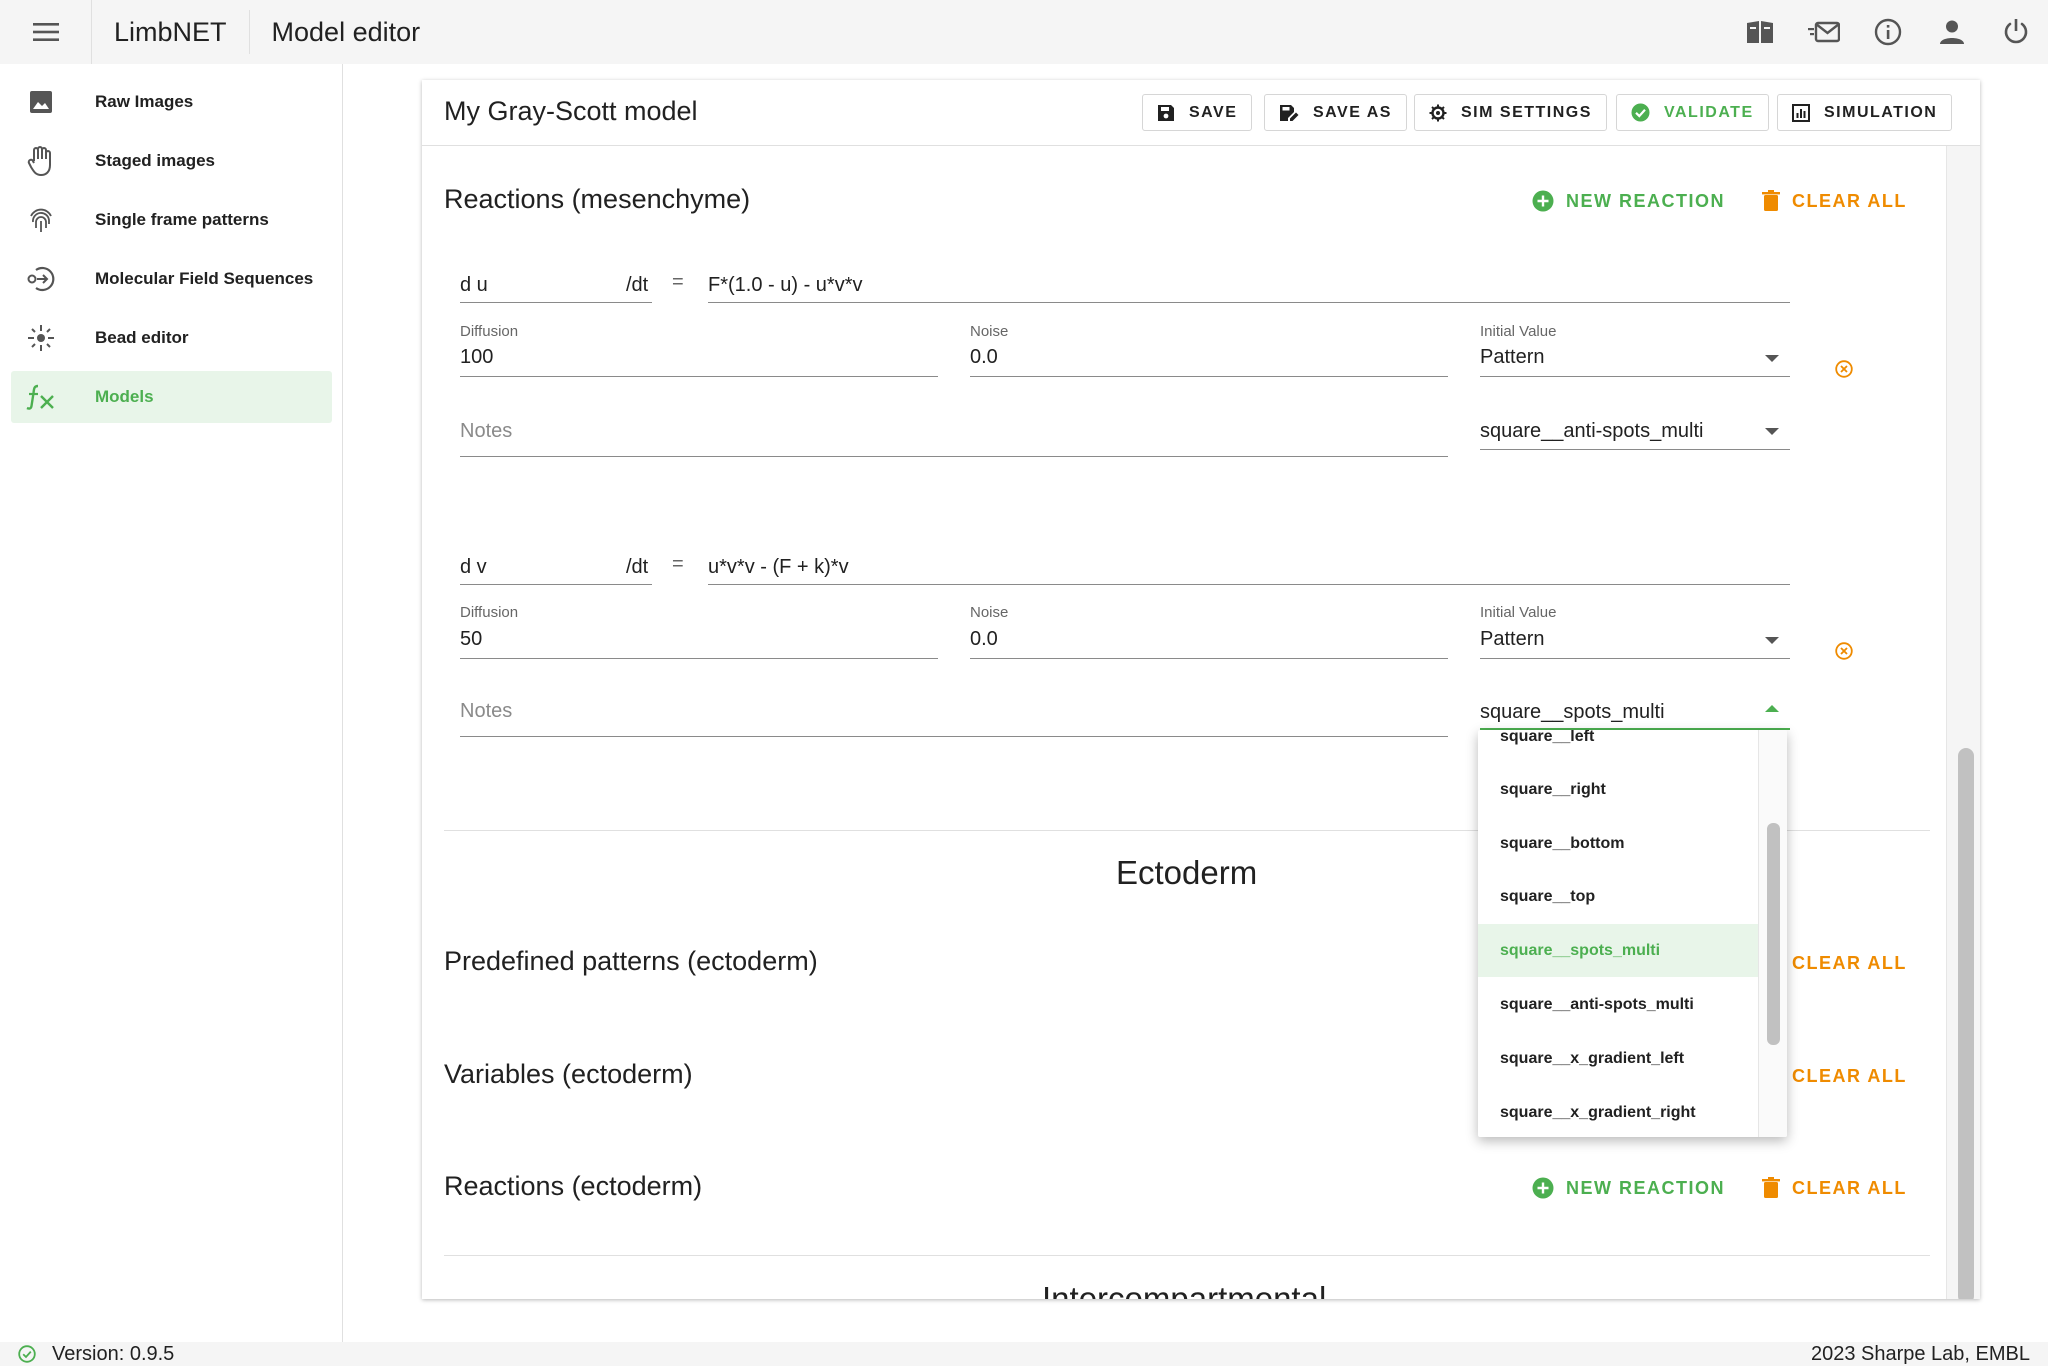 The width and height of the screenshot is (2048, 1366). What do you see at coordinates (41, 397) in the screenshot?
I see `function-icon` at bounding box center [41, 397].